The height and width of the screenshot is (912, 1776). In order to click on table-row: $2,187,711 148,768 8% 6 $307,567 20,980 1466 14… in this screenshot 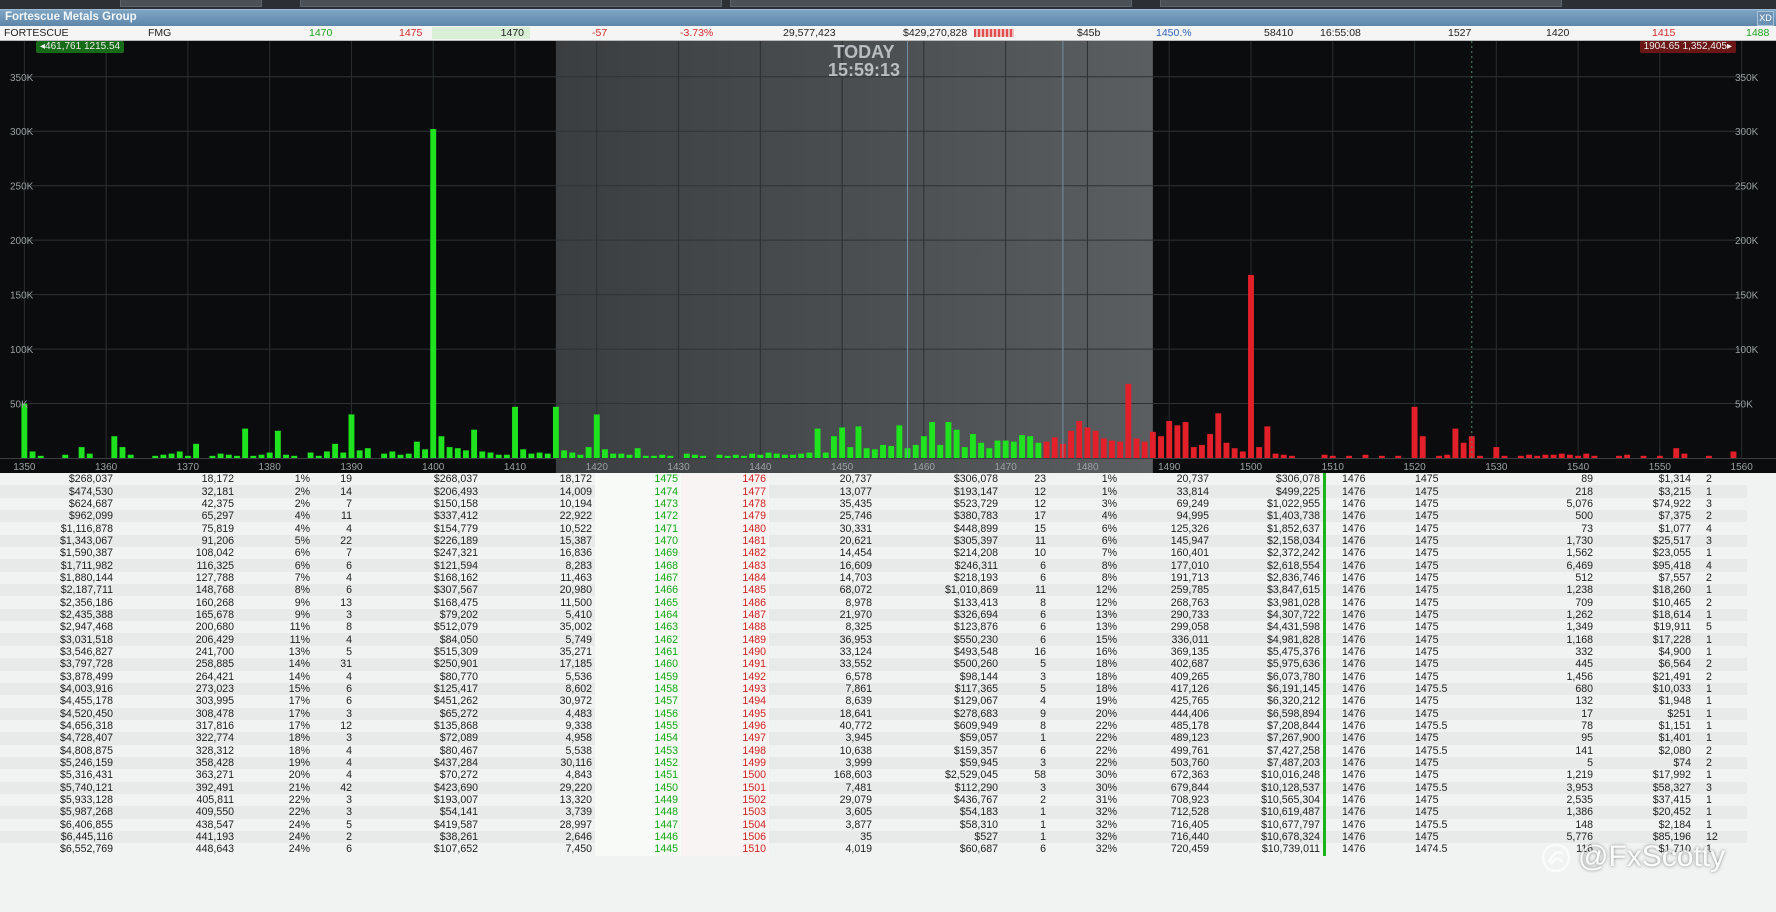, I will do `click(873, 590)`.